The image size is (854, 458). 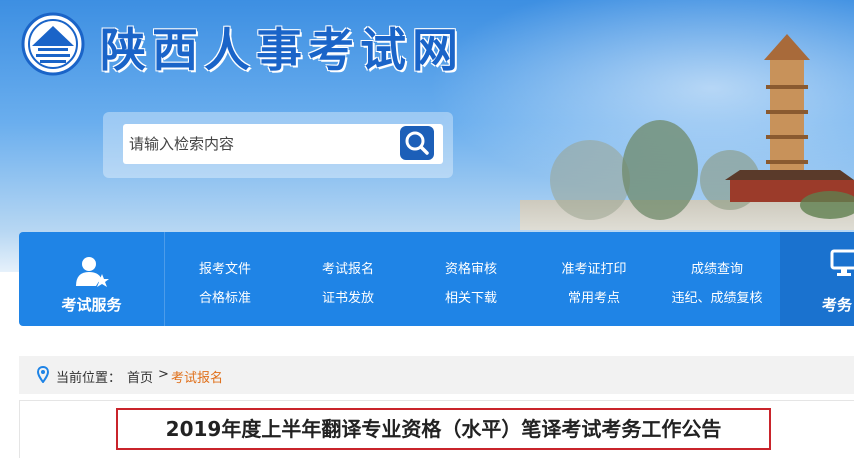 What do you see at coordinates (837, 305) in the screenshot?
I see `exam-affairs-label: 考务` at bounding box center [837, 305].